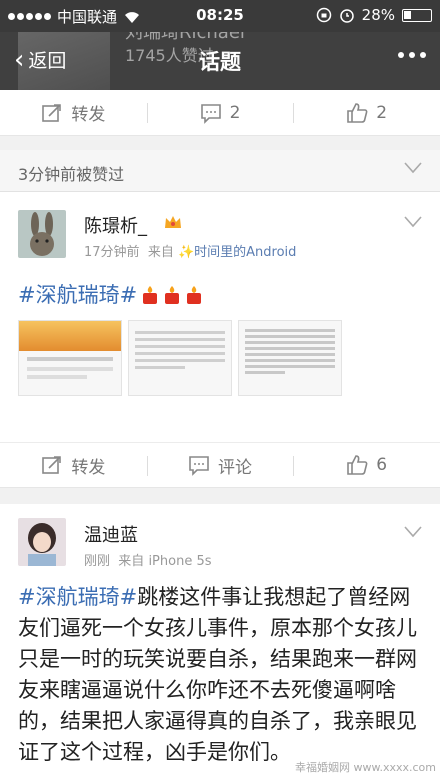 The image size is (440, 781). I want to click on like-count: 2, so click(382, 112).